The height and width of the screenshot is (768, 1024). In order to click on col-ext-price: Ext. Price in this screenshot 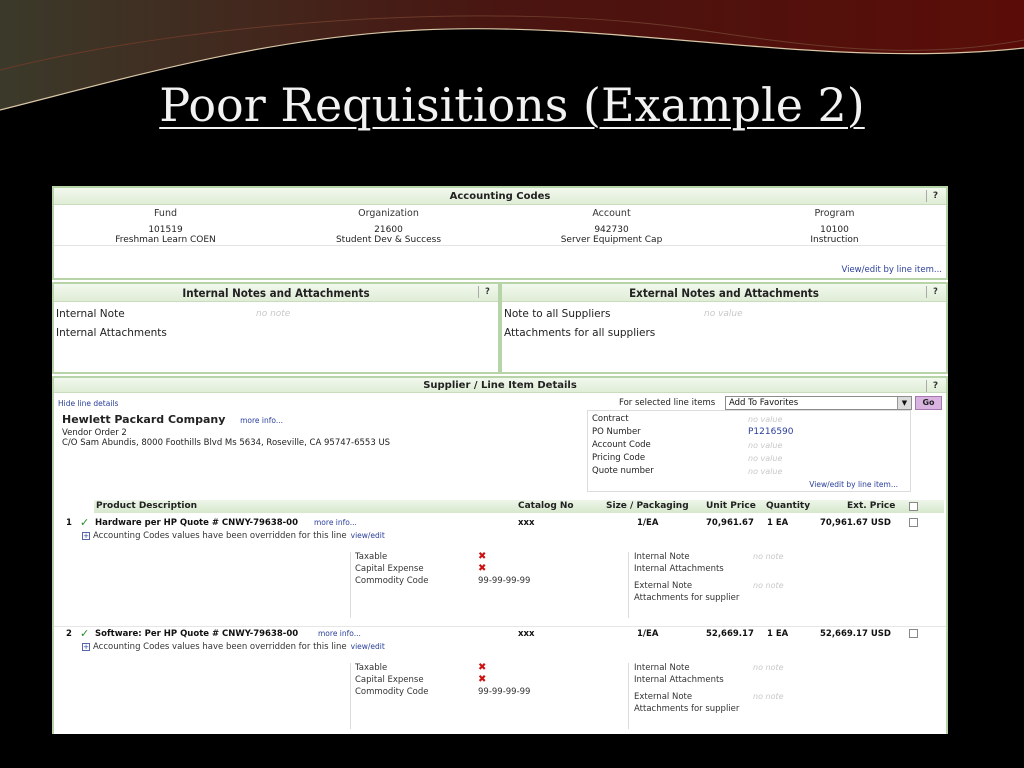, I will do `click(871, 506)`.